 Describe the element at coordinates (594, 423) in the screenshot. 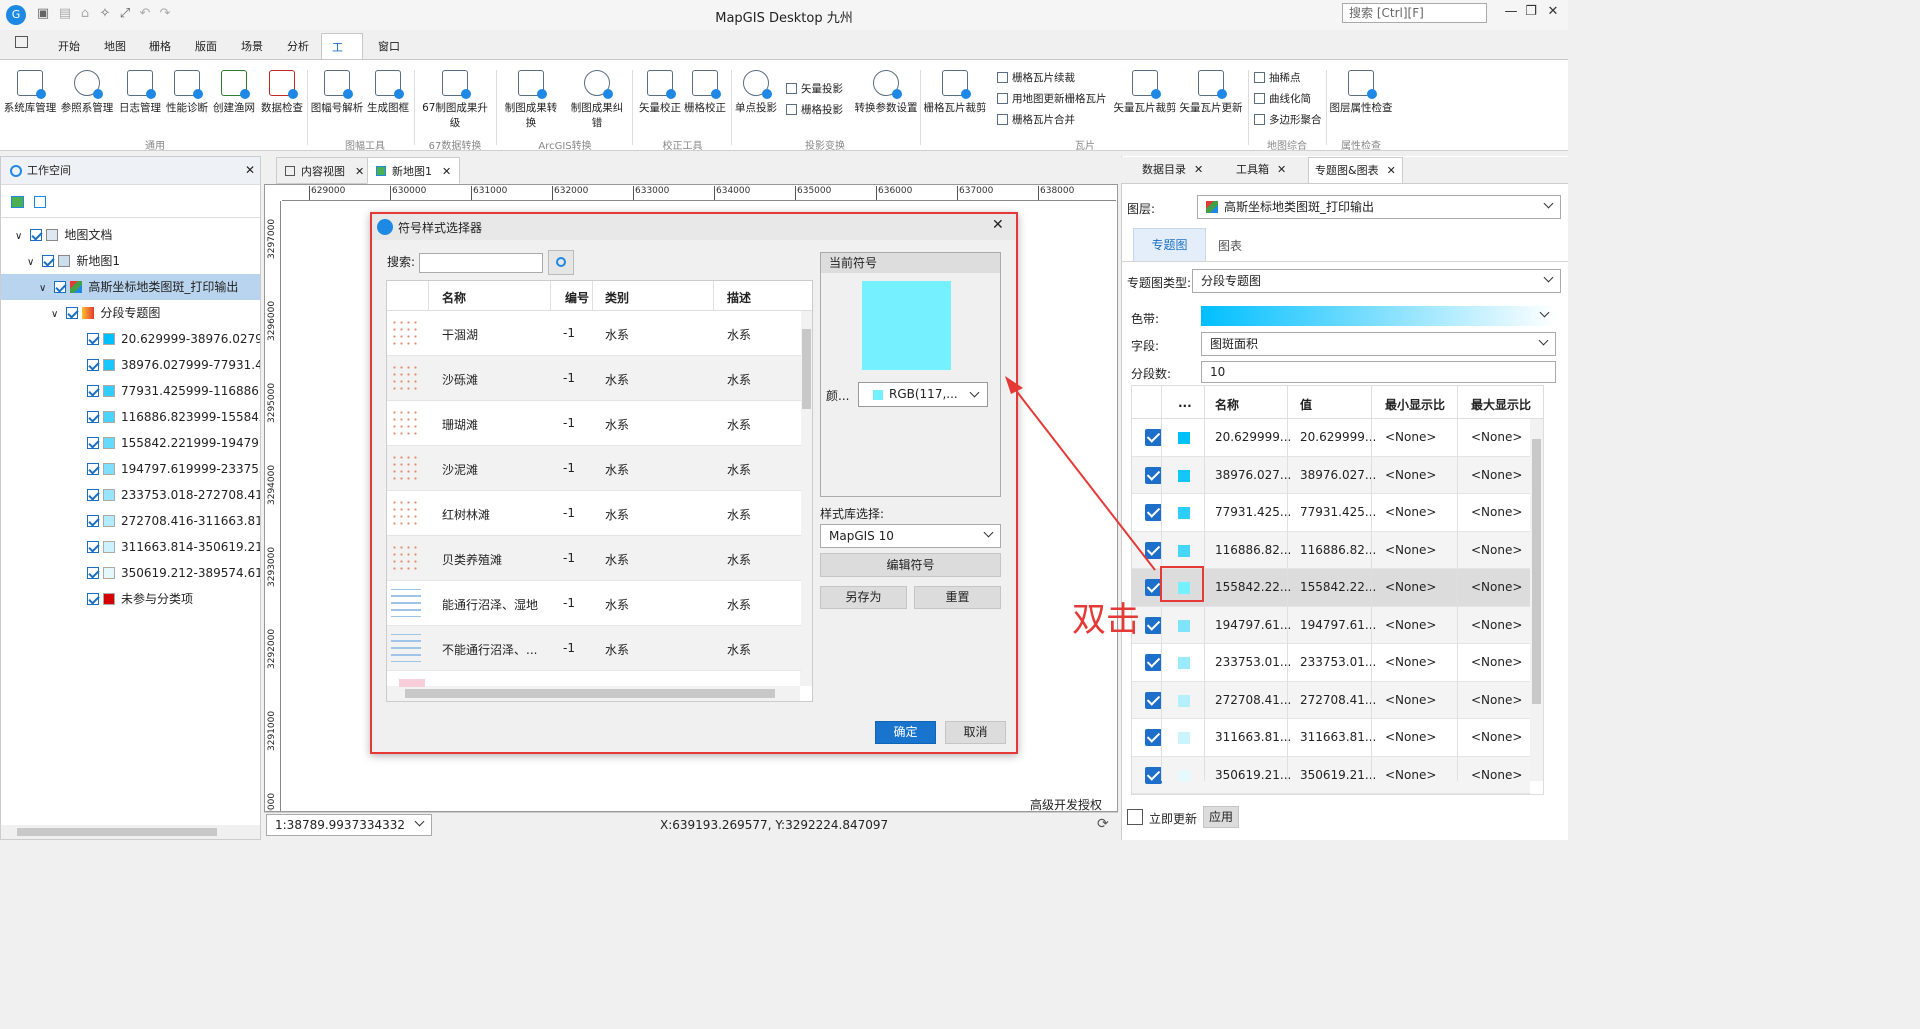

I see `symbol-row: 珊瑚滩 -1 水系 水系` at that location.